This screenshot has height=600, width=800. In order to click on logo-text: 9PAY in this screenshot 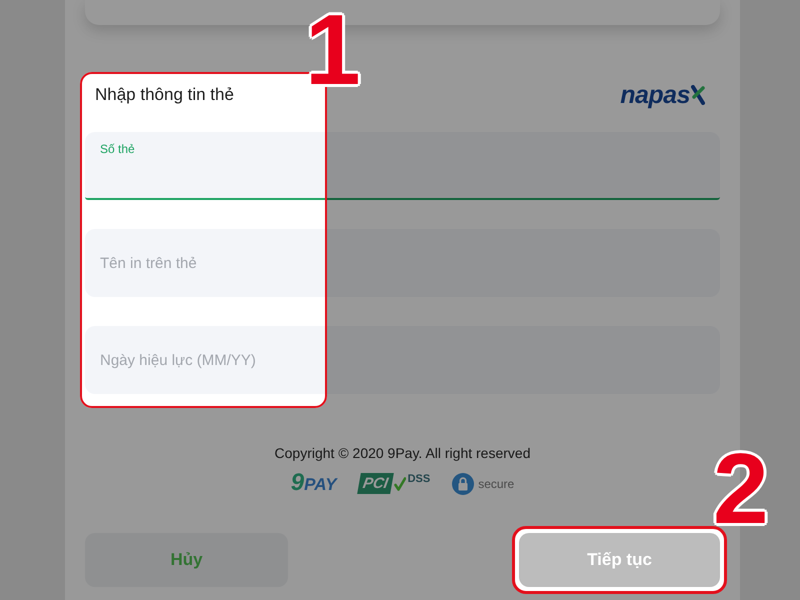, I will do `click(313, 484)`.